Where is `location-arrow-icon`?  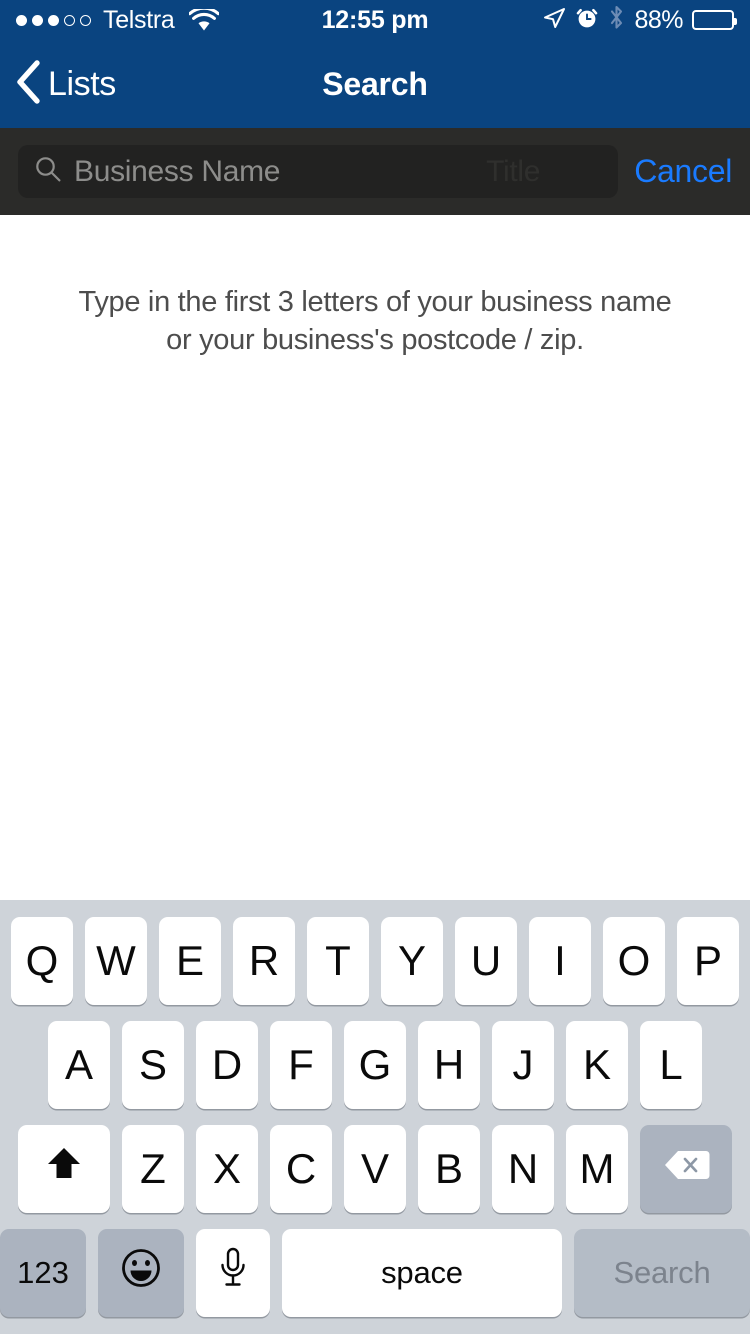 location-arrow-icon is located at coordinates (554, 20).